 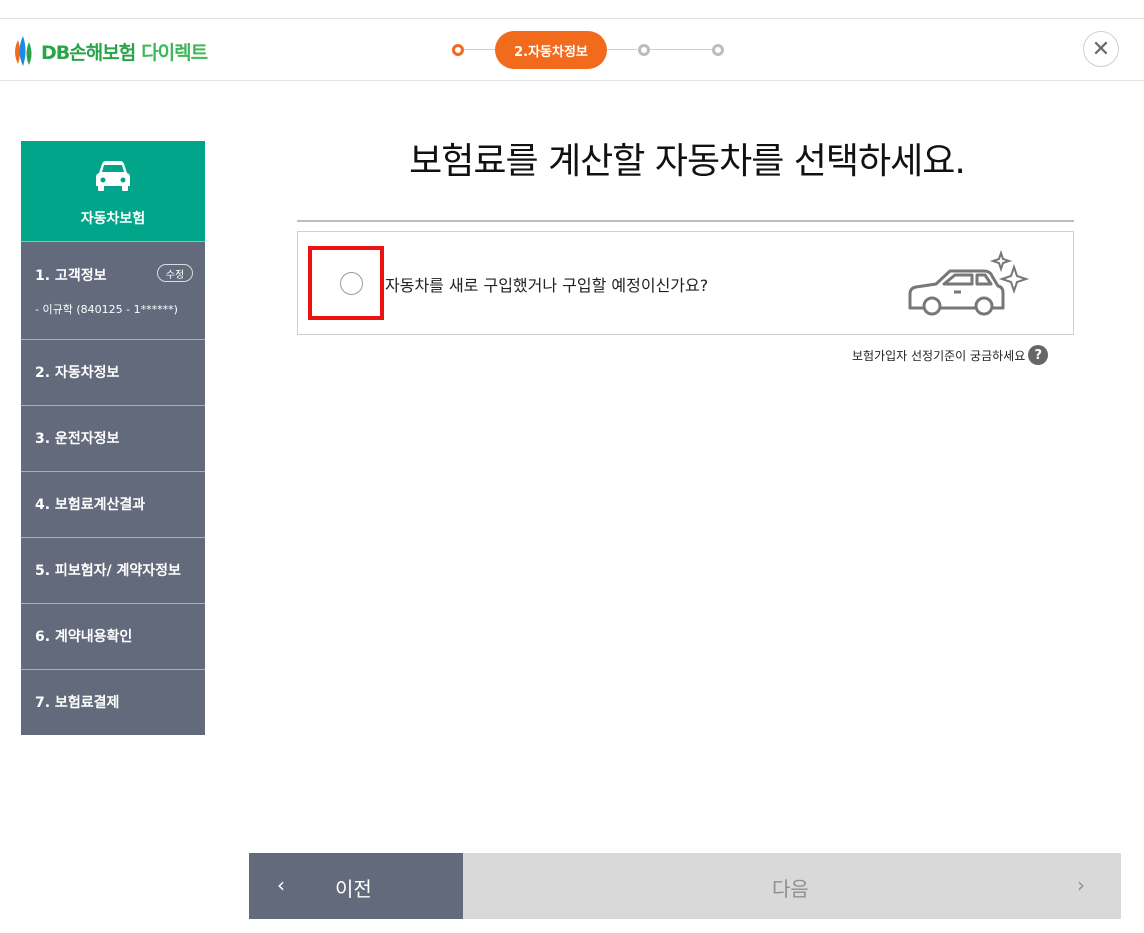 What do you see at coordinates (685, 221) in the screenshot?
I see `divider` at bounding box center [685, 221].